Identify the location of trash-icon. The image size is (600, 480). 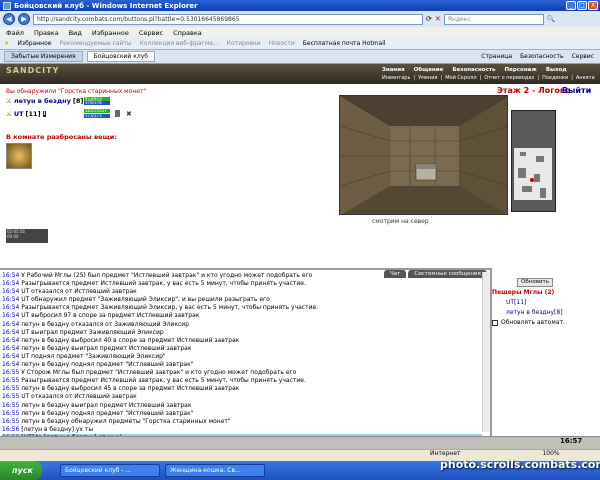
(117, 113).